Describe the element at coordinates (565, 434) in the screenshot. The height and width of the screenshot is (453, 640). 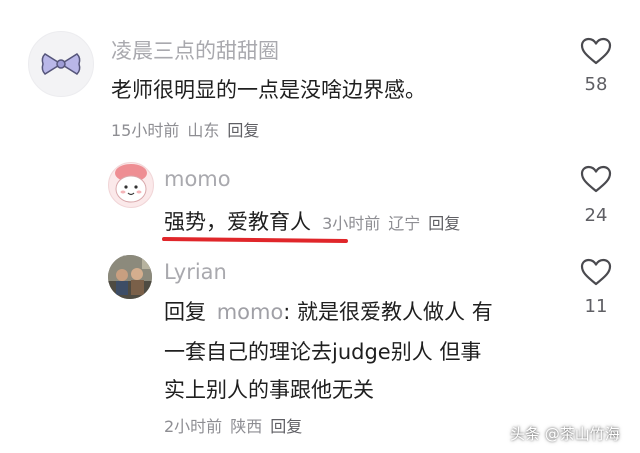
I see `watermark: 头条 @茶山竹海` at that location.